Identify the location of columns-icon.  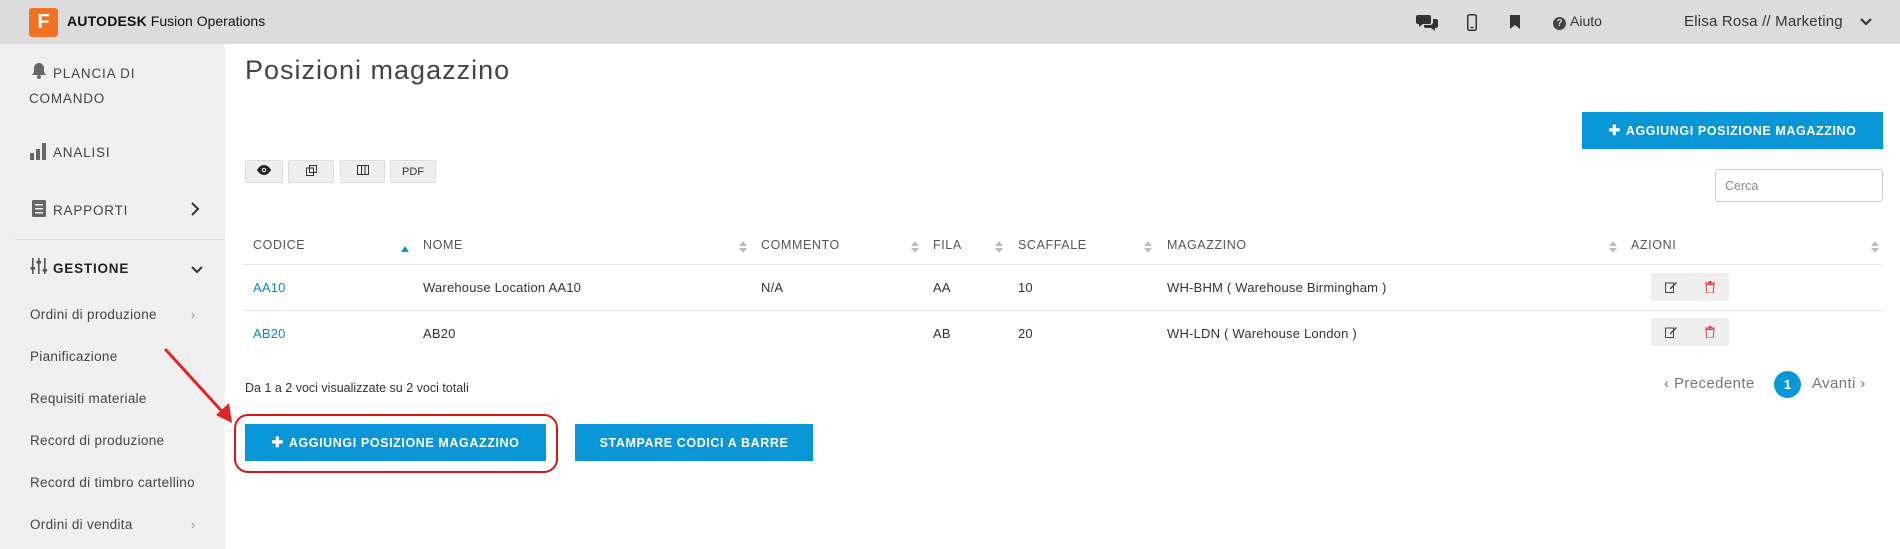
(362, 171).